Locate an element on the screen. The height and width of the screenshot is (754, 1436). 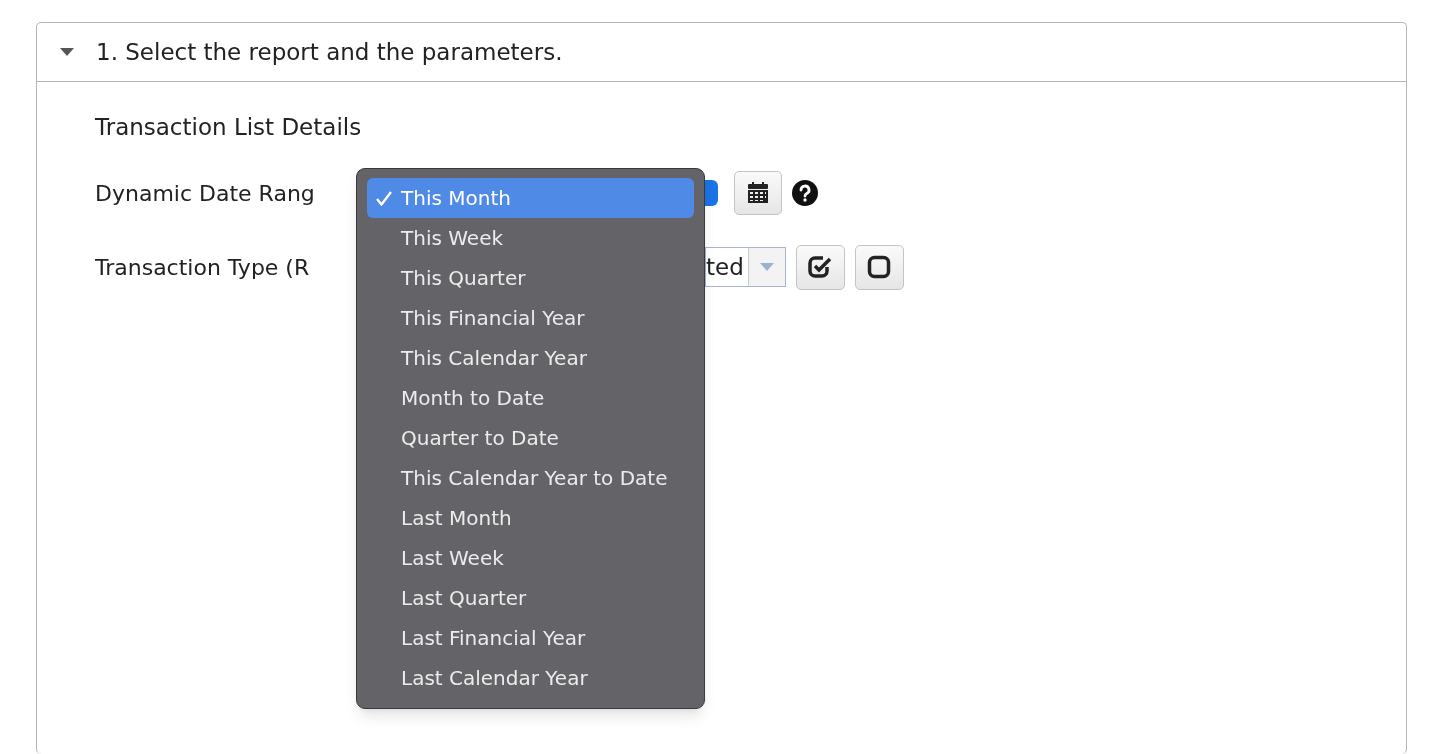
calendar-icon is located at coordinates (758, 193).